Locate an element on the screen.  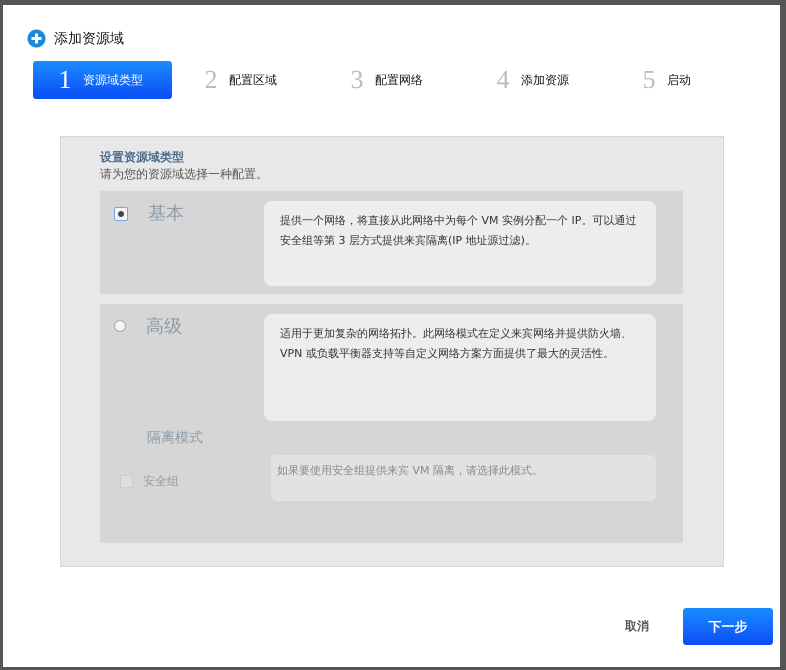
section-subtitle: 请为您的资源域选择一种配置。 is located at coordinates (184, 174).